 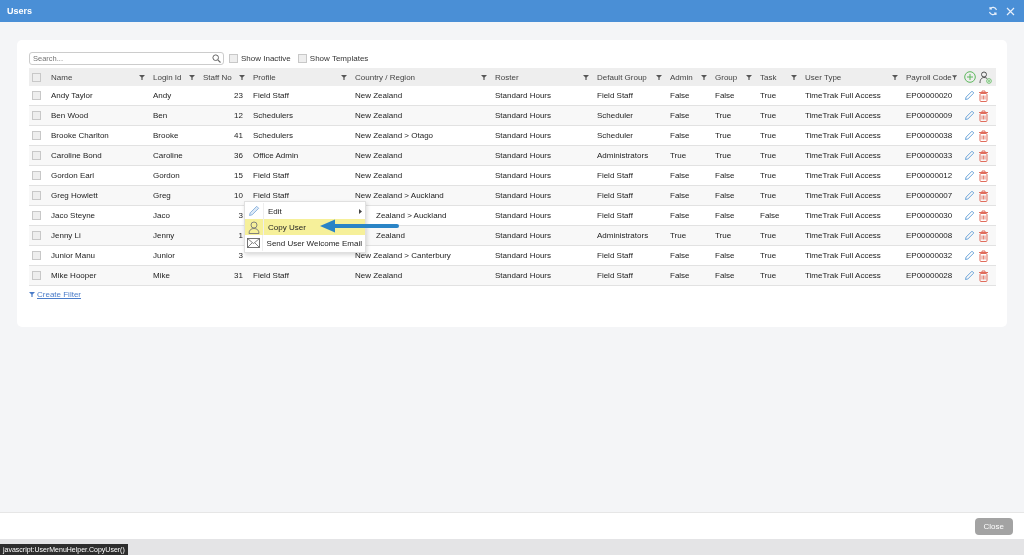 What do you see at coordinates (62, 77) in the screenshot?
I see `column-header: Name` at bounding box center [62, 77].